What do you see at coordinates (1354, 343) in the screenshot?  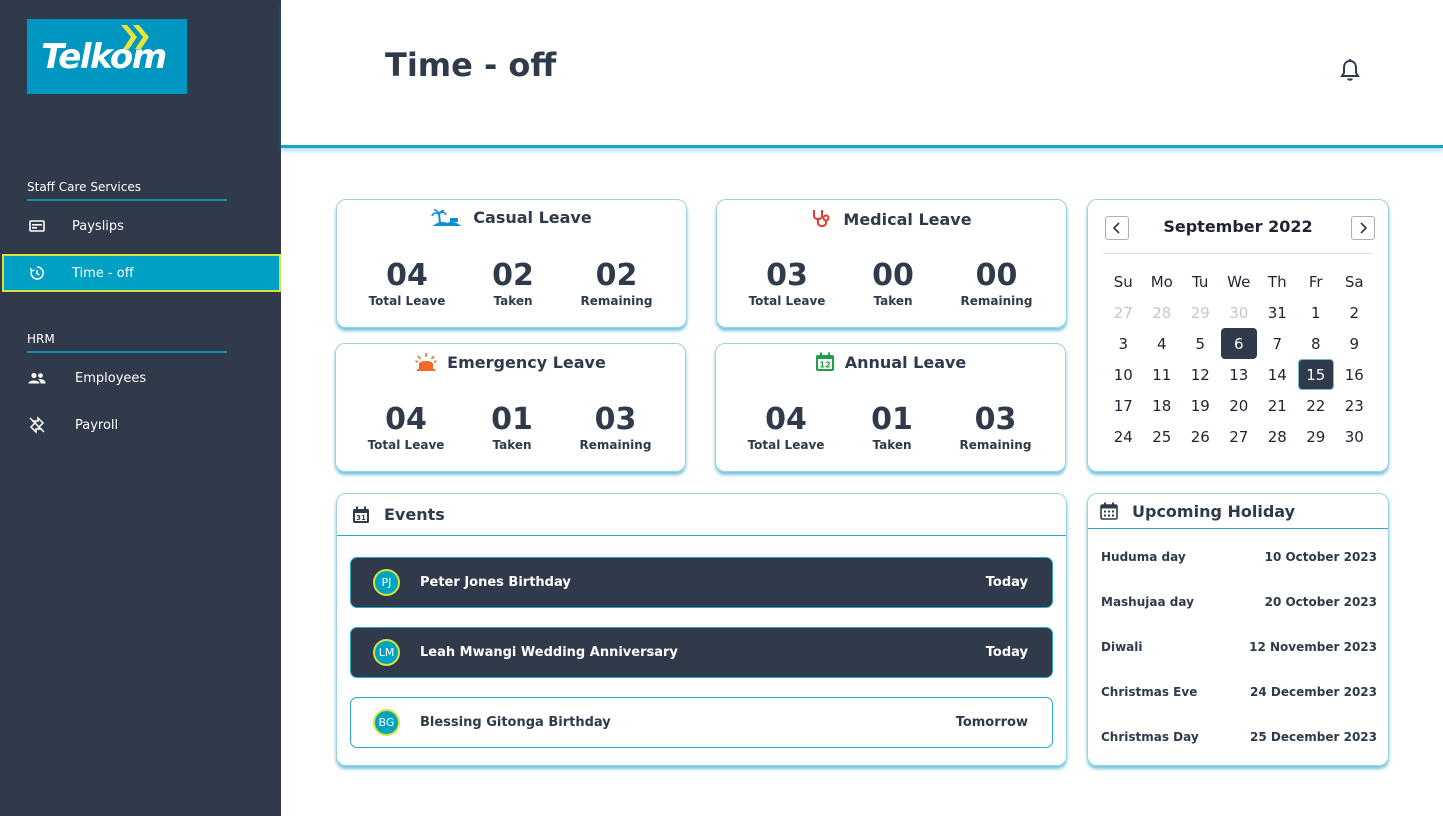 I see `calendar-day: 9` at bounding box center [1354, 343].